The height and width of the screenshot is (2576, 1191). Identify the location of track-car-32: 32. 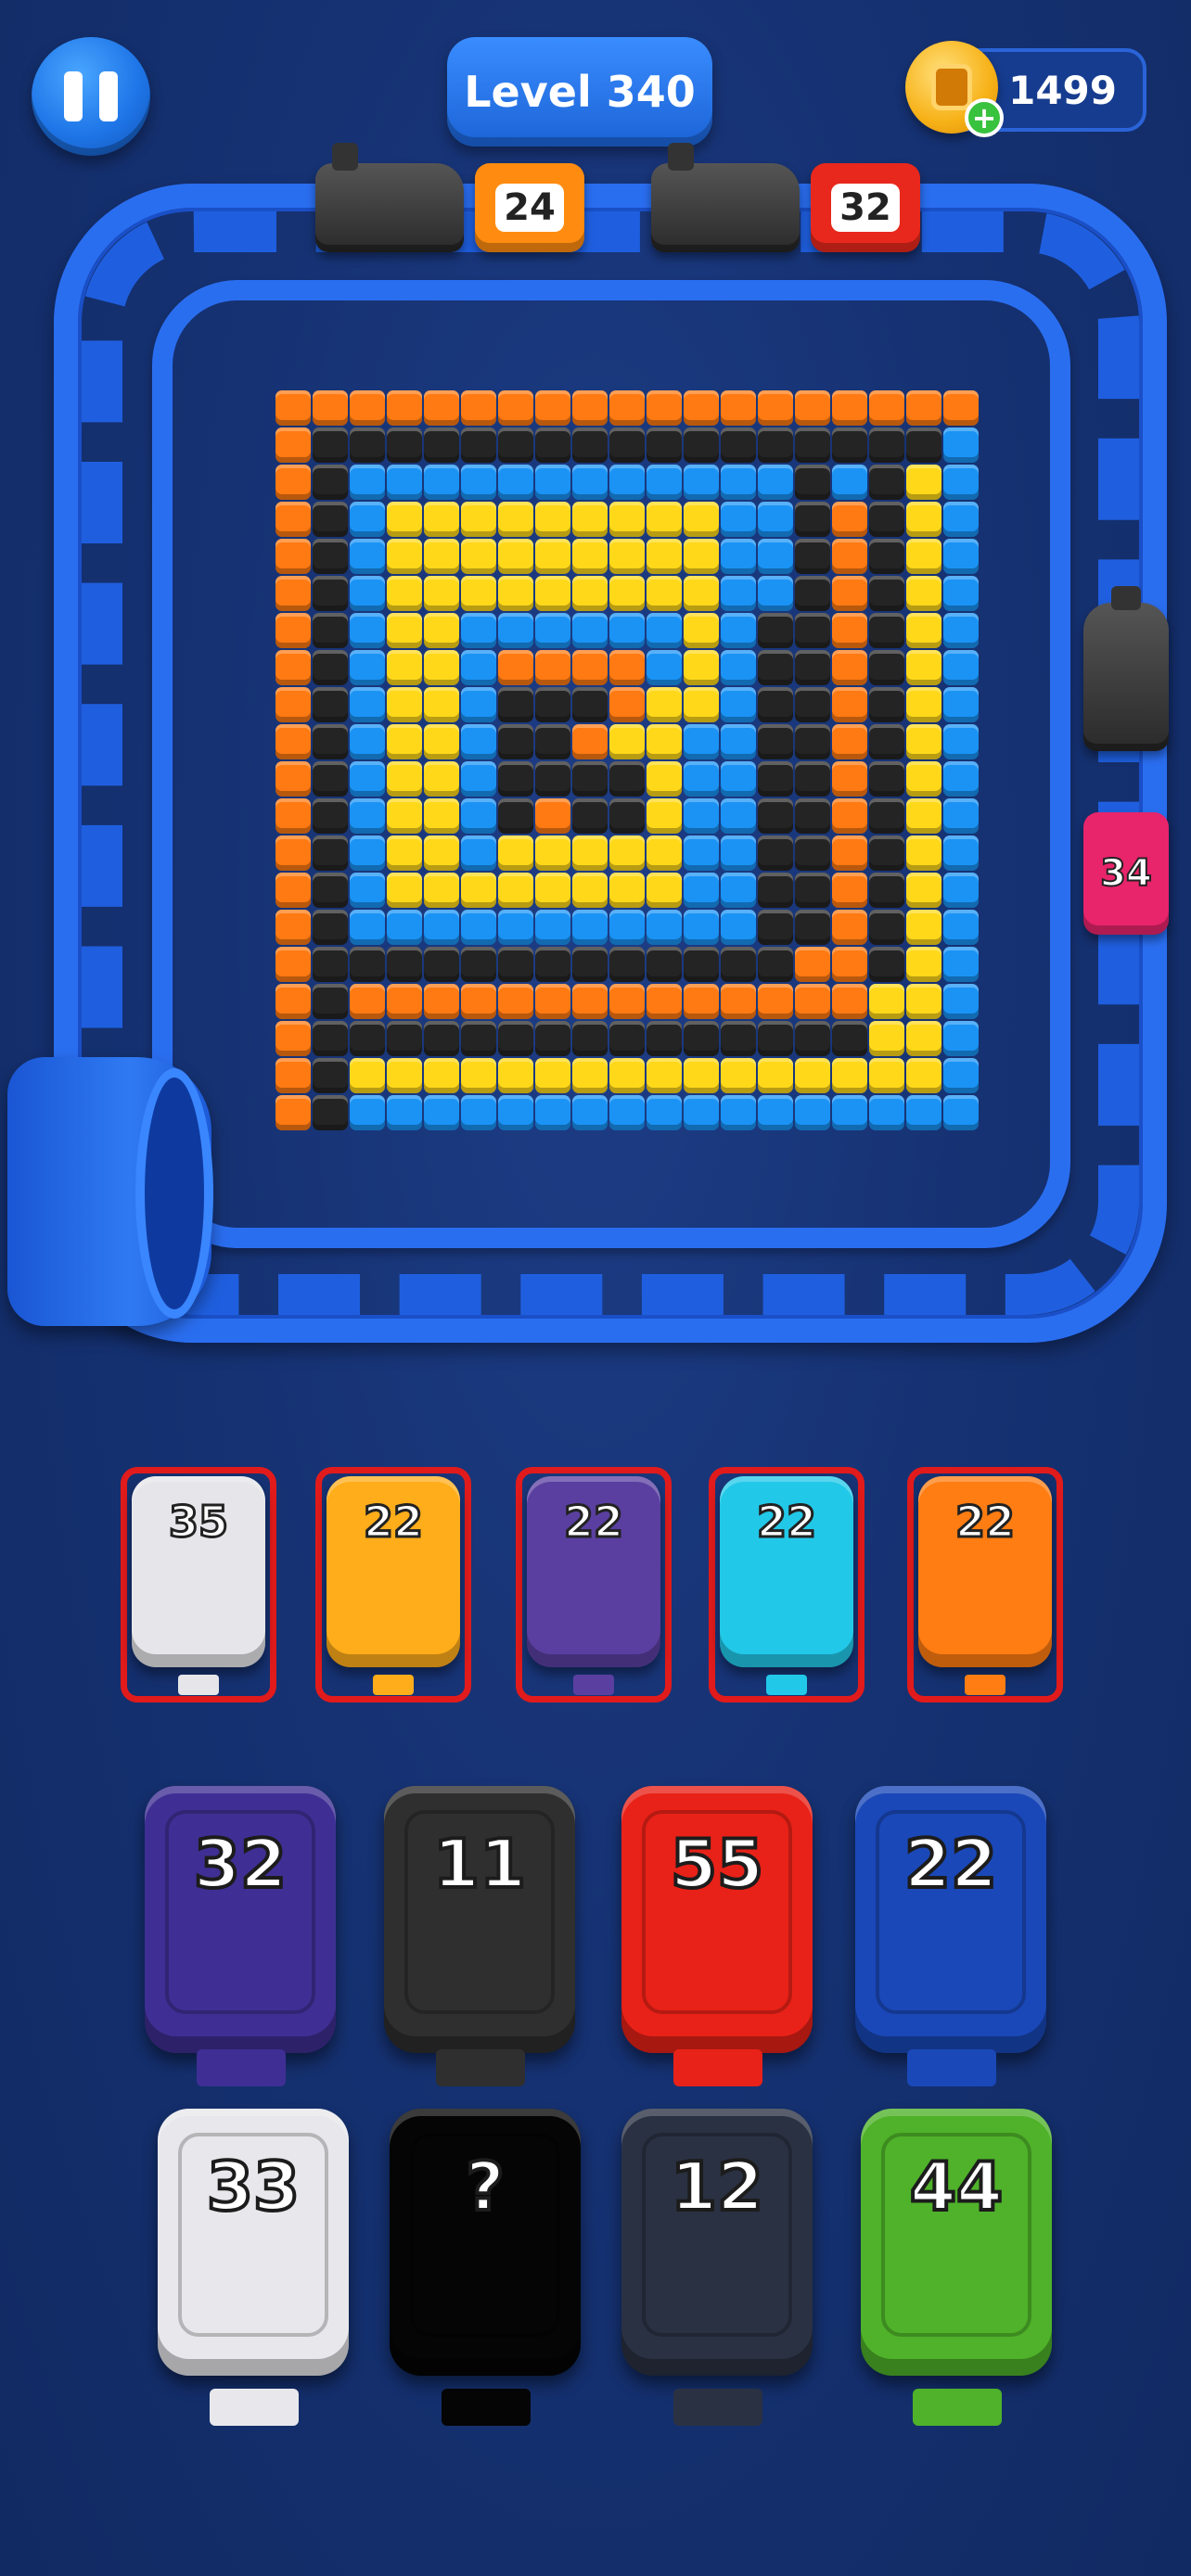
(866, 207).